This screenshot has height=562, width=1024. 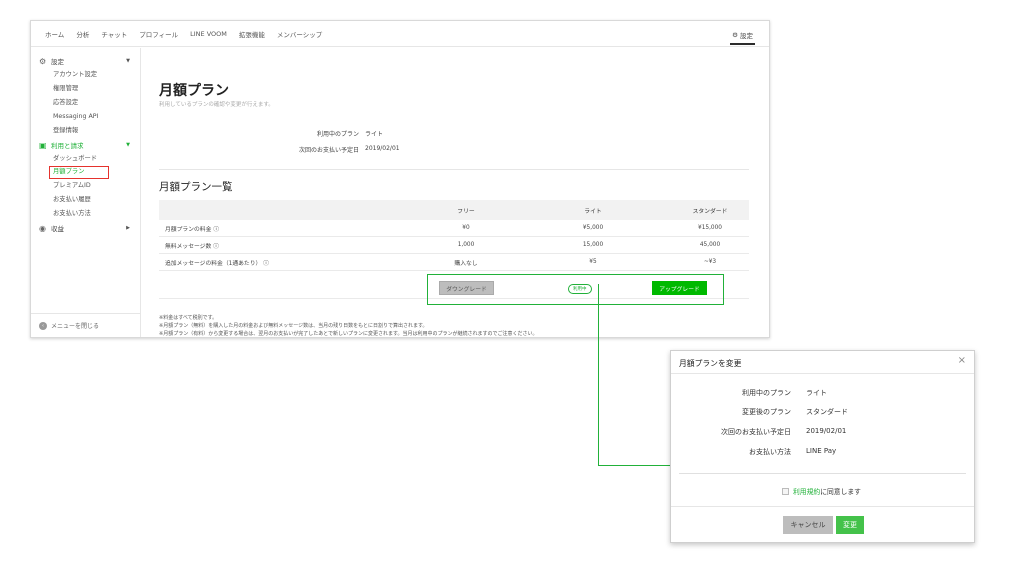 I want to click on current-plan-row: 利用中のプラン ライト, so click(x=309, y=134).